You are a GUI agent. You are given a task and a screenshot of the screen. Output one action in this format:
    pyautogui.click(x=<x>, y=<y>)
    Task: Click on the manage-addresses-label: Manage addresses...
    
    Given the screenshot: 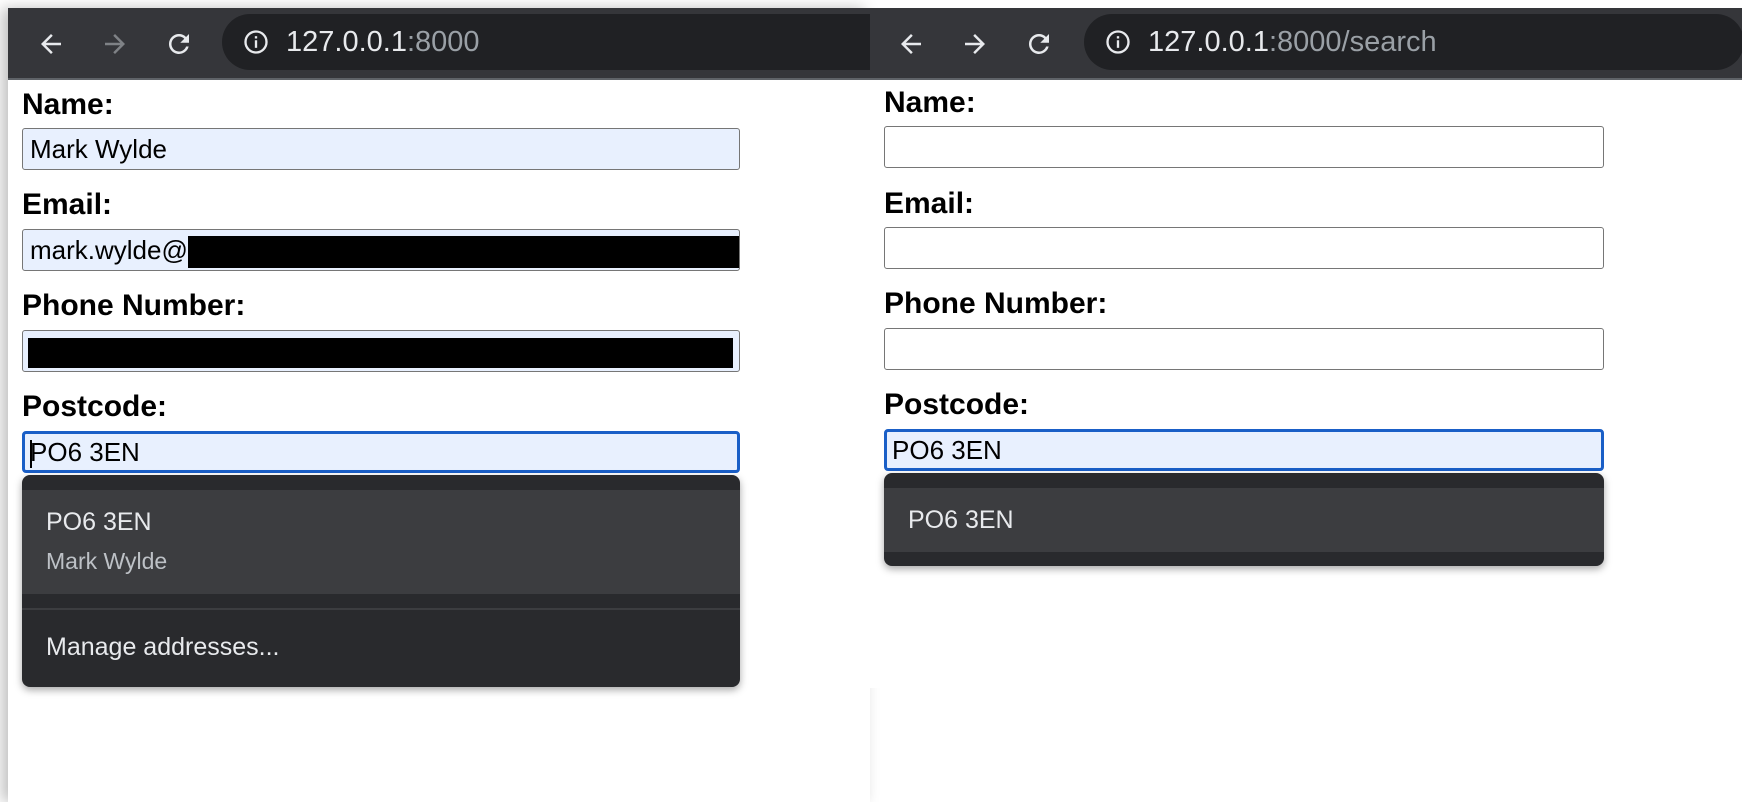 What is the action you would take?
    pyautogui.click(x=163, y=647)
    